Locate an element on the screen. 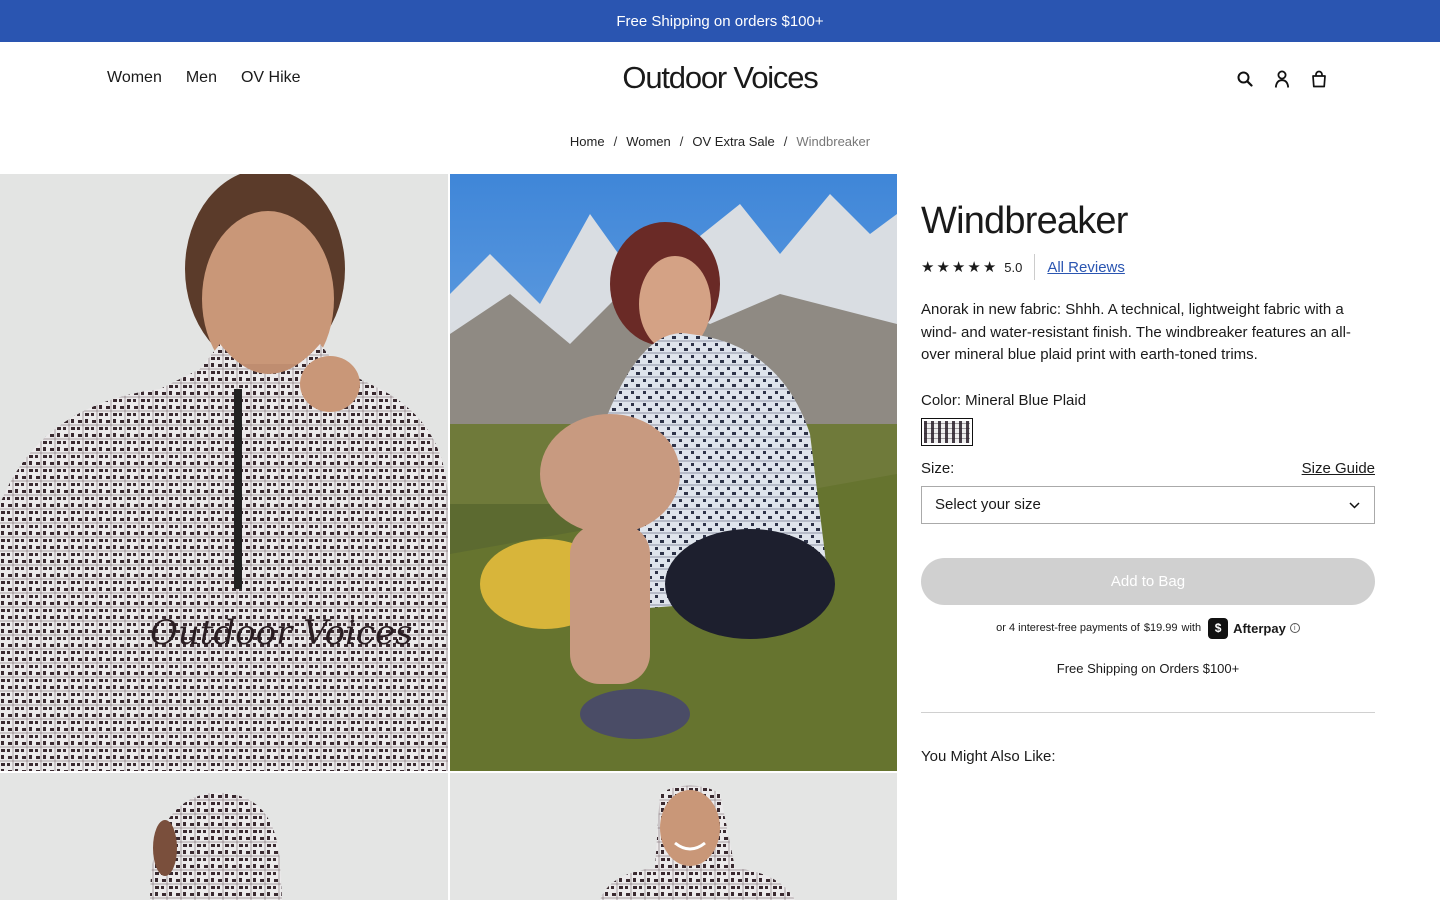 This screenshot has width=1440, height=900. rating-row: ★ ★ ★ ★ ★ 5.0 All Reviews is located at coordinates (1148, 267).